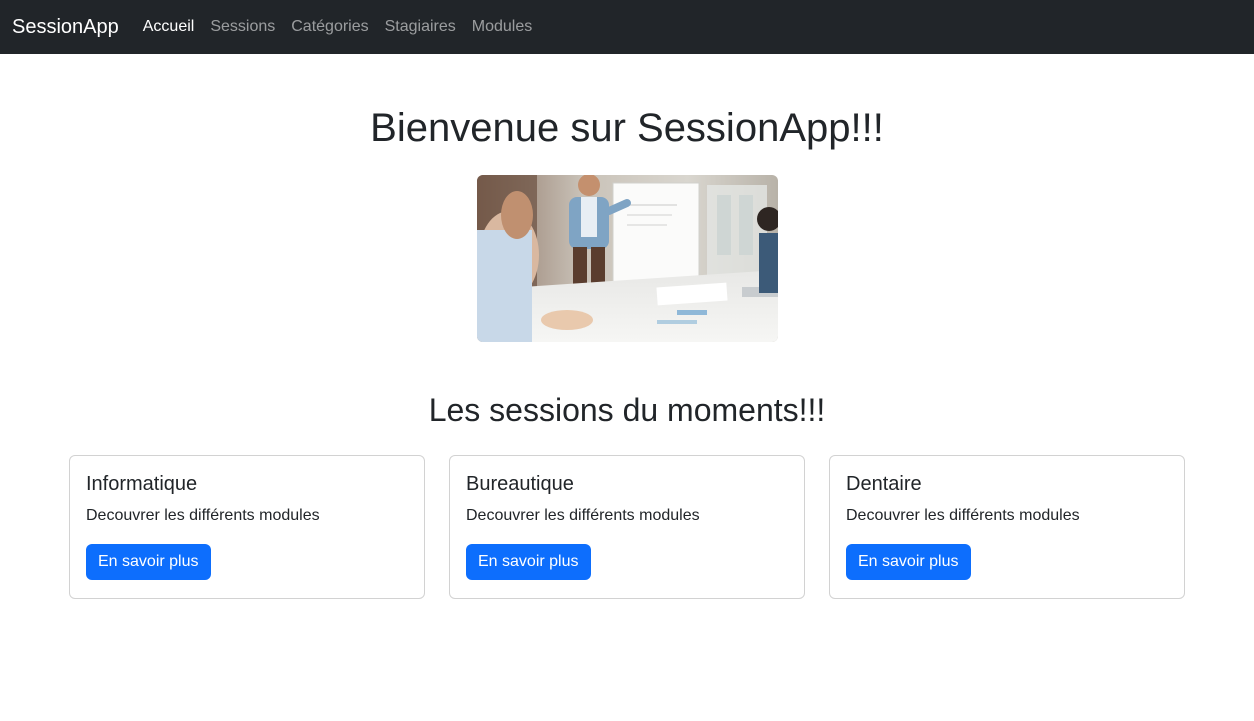 The image size is (1254, 721). I want to click on nav-link-modules: Modules, so click(502, 27).